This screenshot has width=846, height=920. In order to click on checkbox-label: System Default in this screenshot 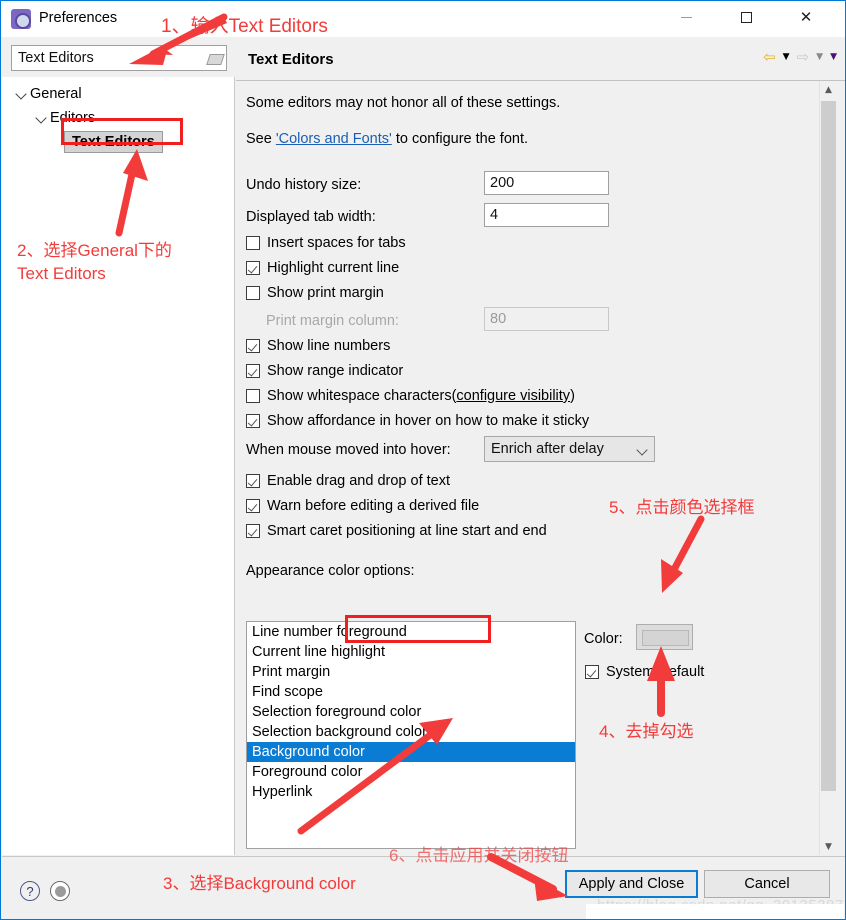, I will do `click(655, 672)`.